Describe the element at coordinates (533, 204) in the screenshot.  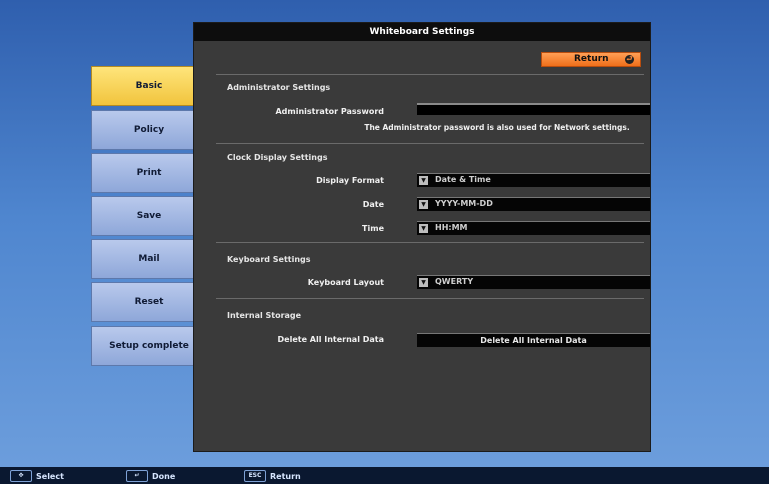
I see `date-select: ▼ YYYY-MM-DD` at that location.